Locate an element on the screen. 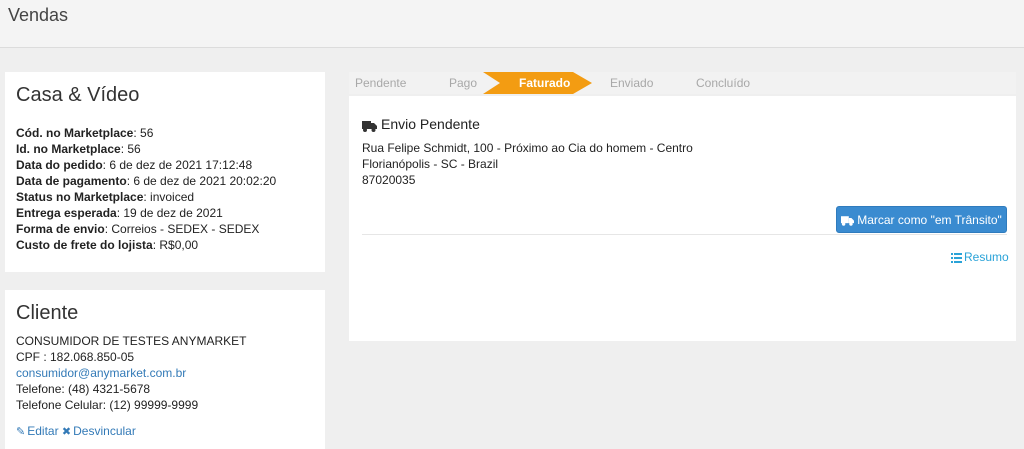 The height and width of the screenshot is (449, 1024). shipping-title: Envio Pendente is located at coordinates (421, 124).